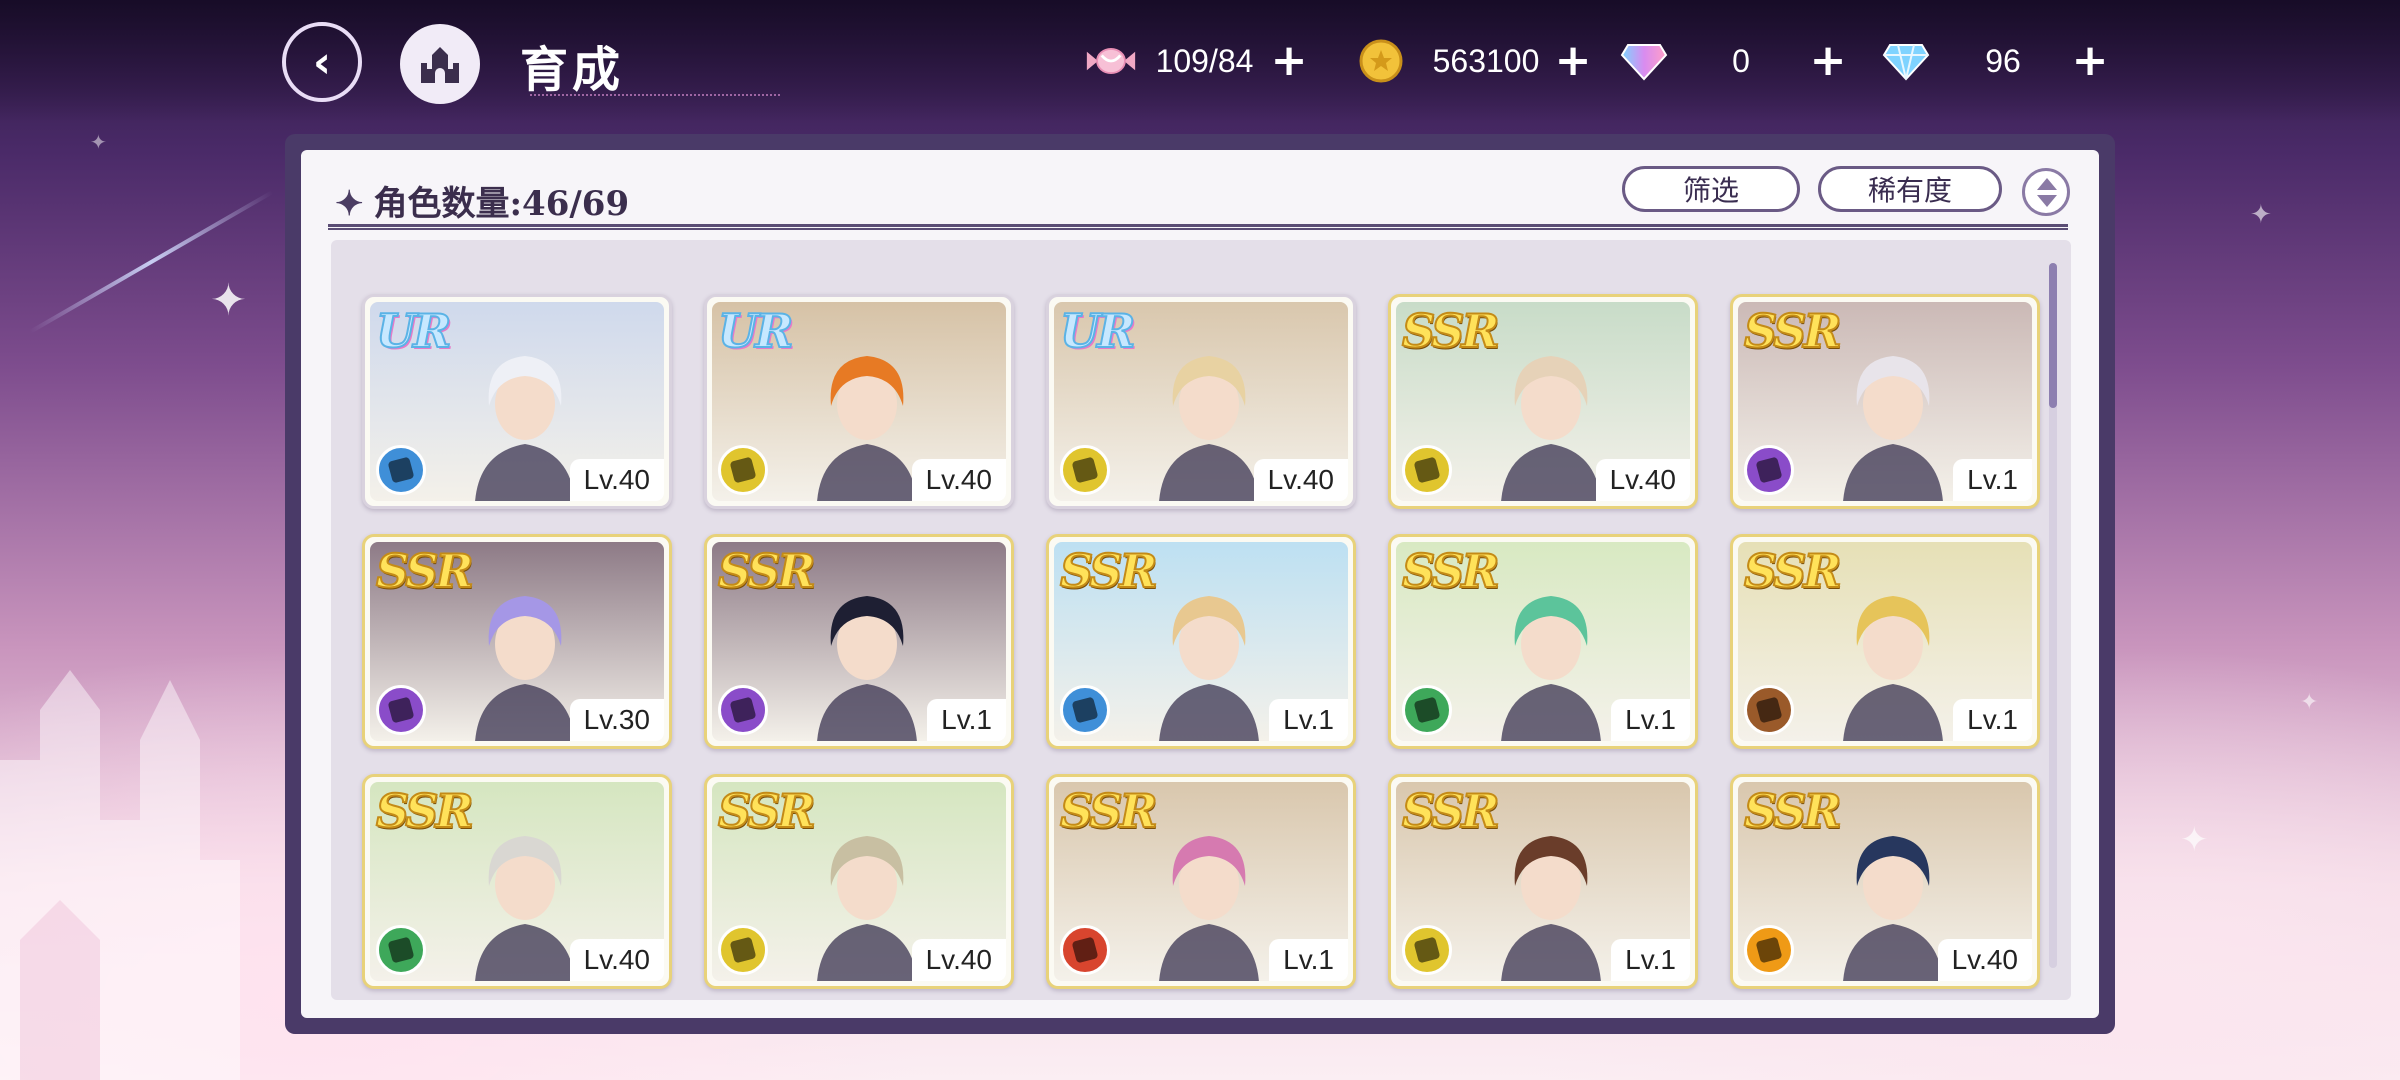 The height and width of the screenshot is (1080, 2400). I want to click on rainbow-gem-value: 0, so click(1741, 60).